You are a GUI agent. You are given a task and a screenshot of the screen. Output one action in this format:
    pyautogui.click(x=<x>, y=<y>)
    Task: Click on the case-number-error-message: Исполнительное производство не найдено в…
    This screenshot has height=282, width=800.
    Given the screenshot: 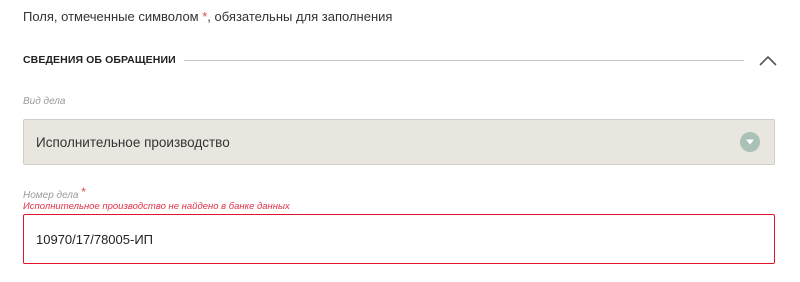 What is the action you would take?
    pyautogui.click(x=156, y=206)
    